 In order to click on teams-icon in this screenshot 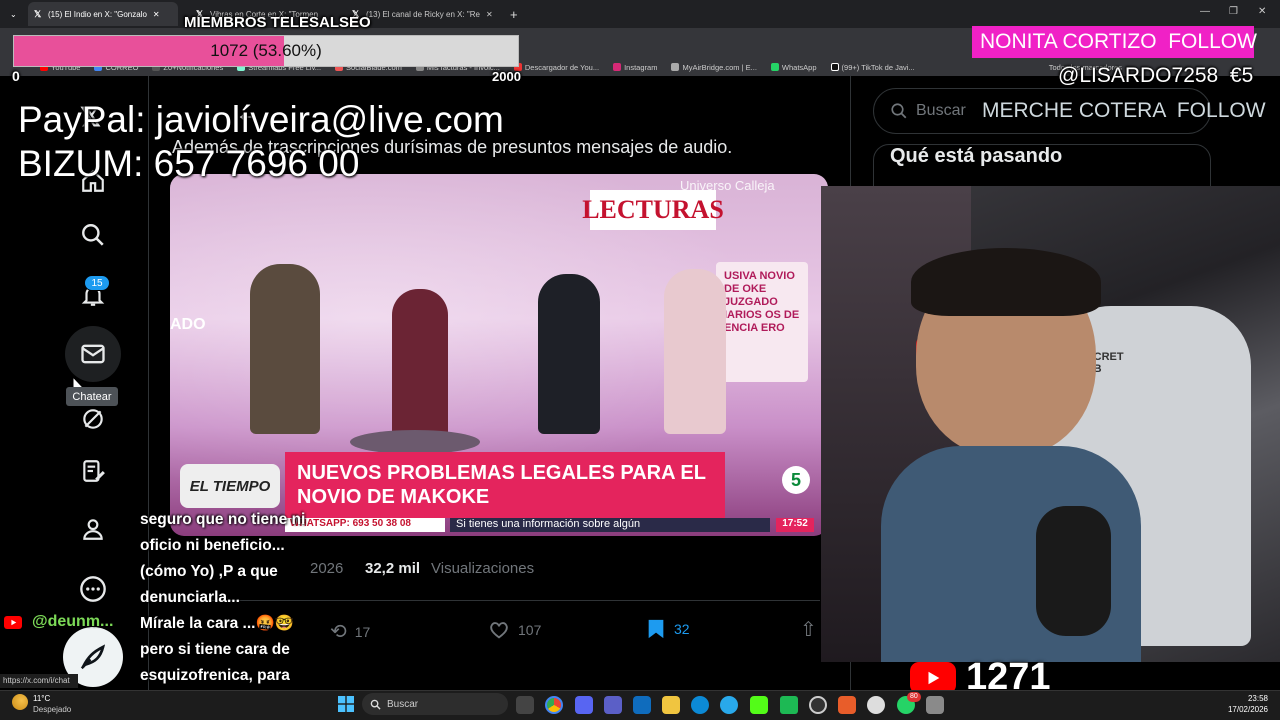, I will do `click(613, 705)`.